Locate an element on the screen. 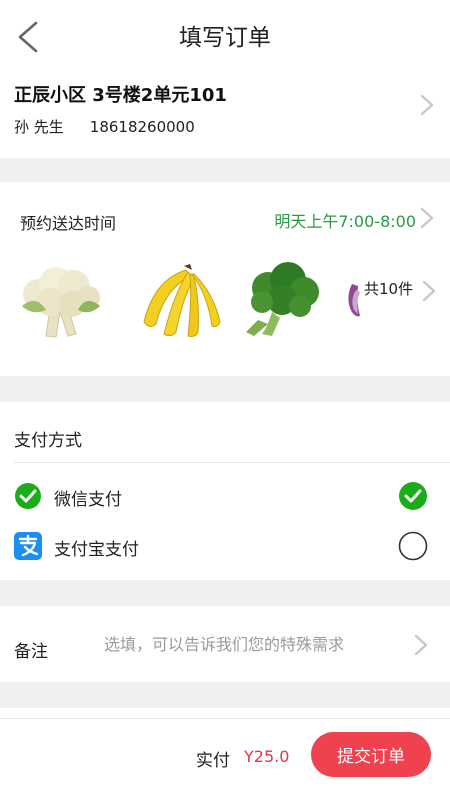 This screenshot has height=800, width=450. remark-row: 备注 is located at coordinates (225, 644).